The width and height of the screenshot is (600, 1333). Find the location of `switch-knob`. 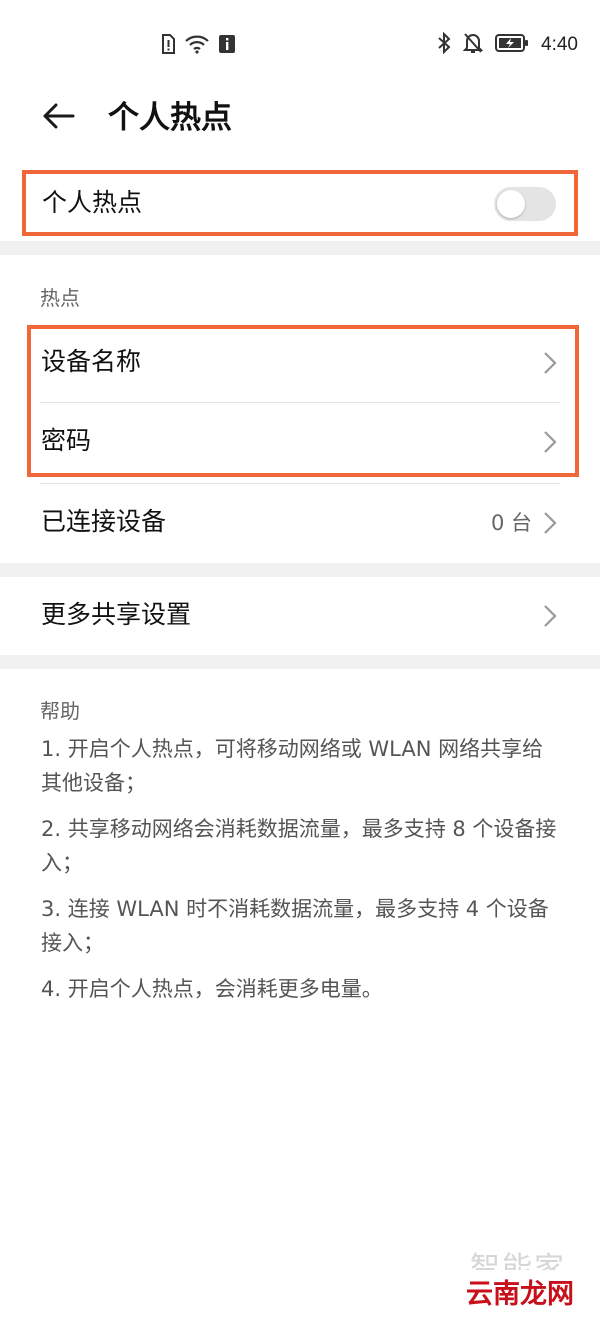

switch-knob is located at coordinates (511, 204).